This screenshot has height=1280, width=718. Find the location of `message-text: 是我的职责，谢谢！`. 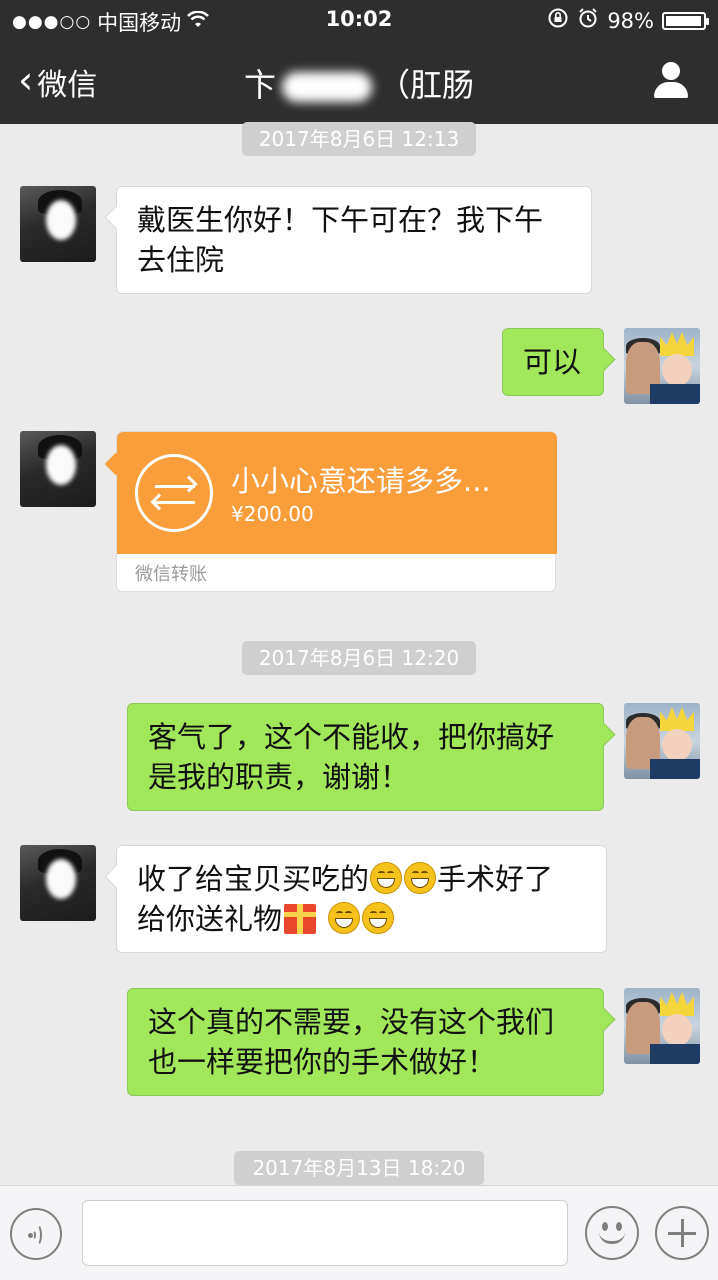

message-text: 是我的职责，谢谢！ is located at coordinates (279, 777).